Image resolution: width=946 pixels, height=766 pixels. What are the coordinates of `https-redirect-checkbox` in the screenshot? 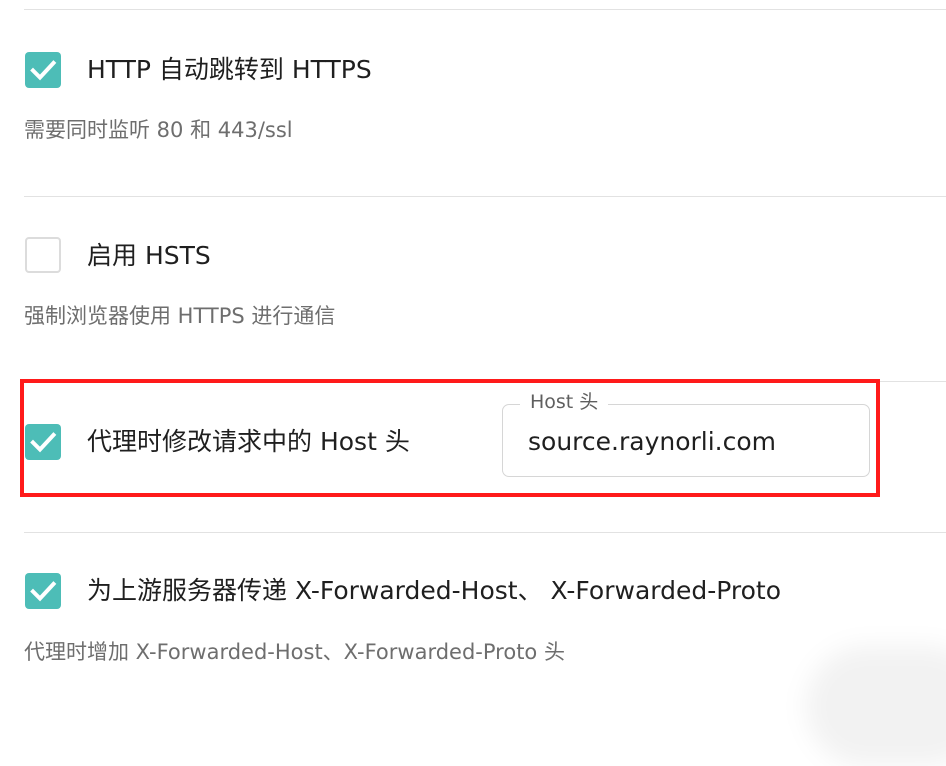 It's located at (43, 70).